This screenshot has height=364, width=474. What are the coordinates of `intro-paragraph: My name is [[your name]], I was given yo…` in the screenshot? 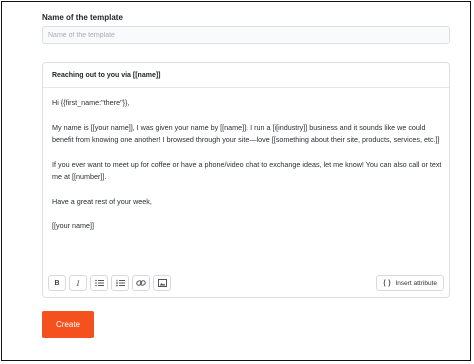 It's located at (246, 133).